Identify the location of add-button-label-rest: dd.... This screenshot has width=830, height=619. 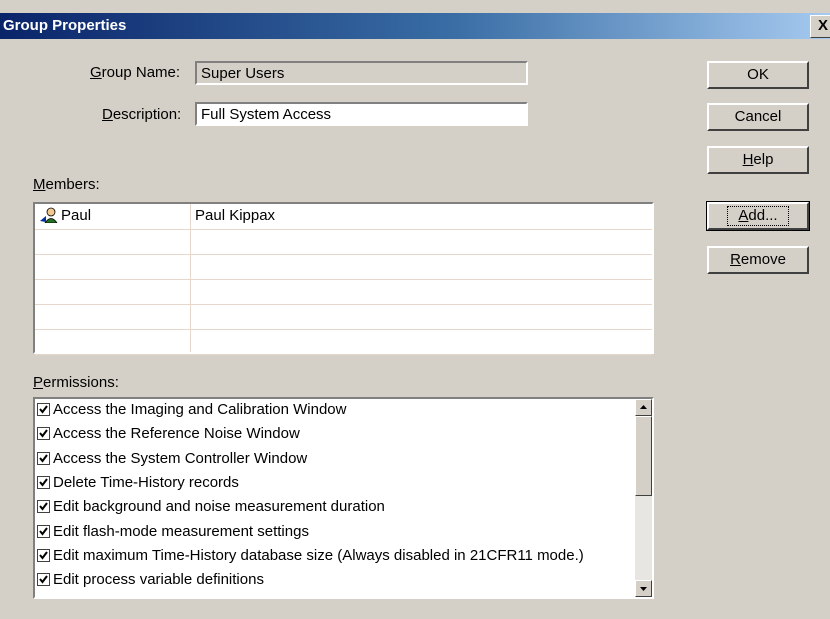
(763, 215).